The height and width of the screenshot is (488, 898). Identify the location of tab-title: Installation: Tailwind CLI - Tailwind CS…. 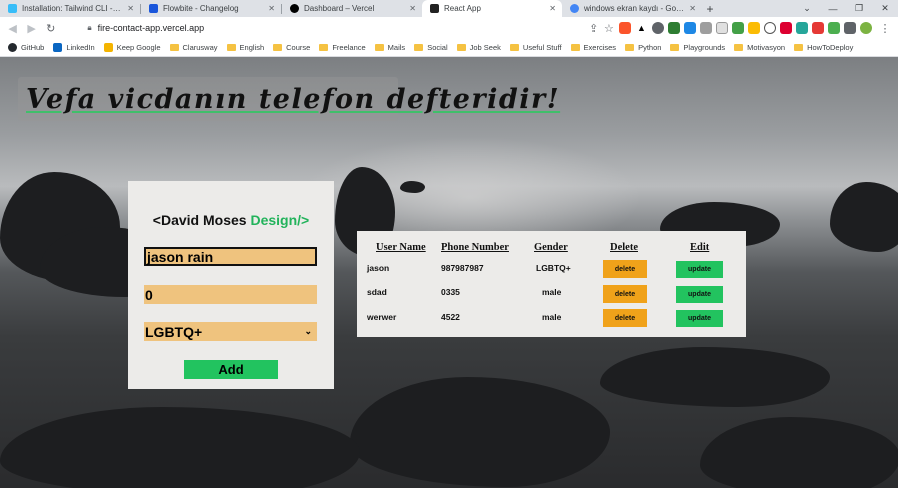
(72, 8).